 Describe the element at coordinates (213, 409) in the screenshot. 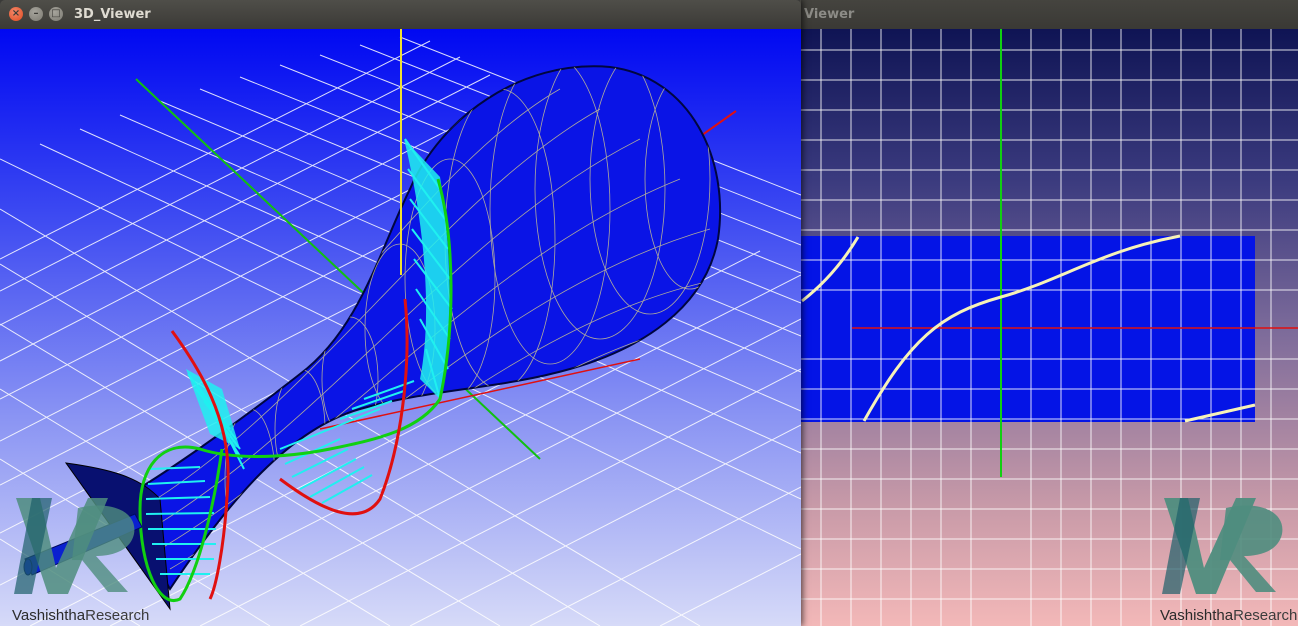

I see `helix-fin-left` at that location.